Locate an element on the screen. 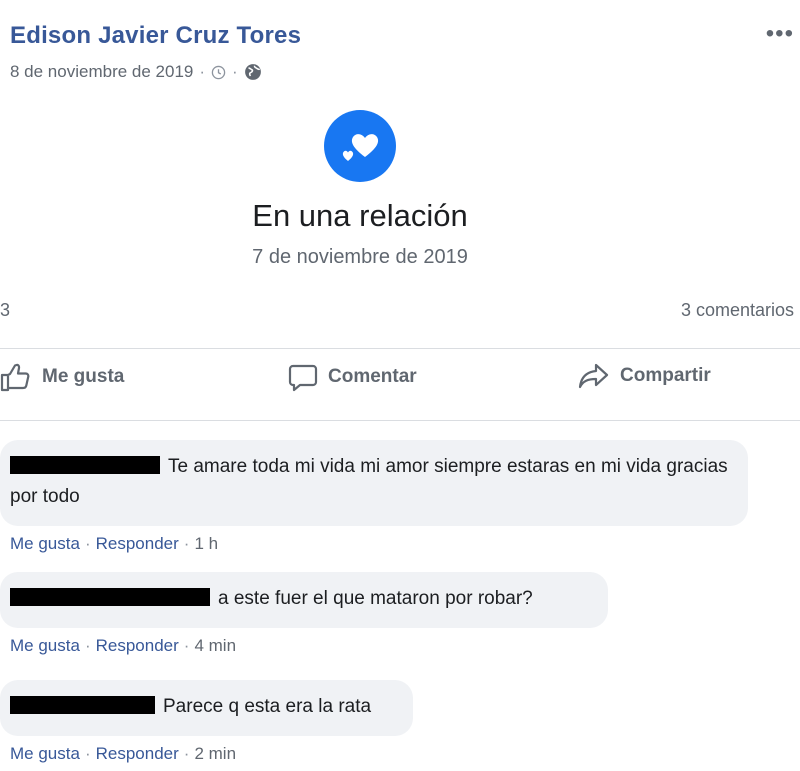 This screenshot has height=771, width=800. comment-actions: Me gusta · Responder · 2 min is located at coordinates (211, 754).